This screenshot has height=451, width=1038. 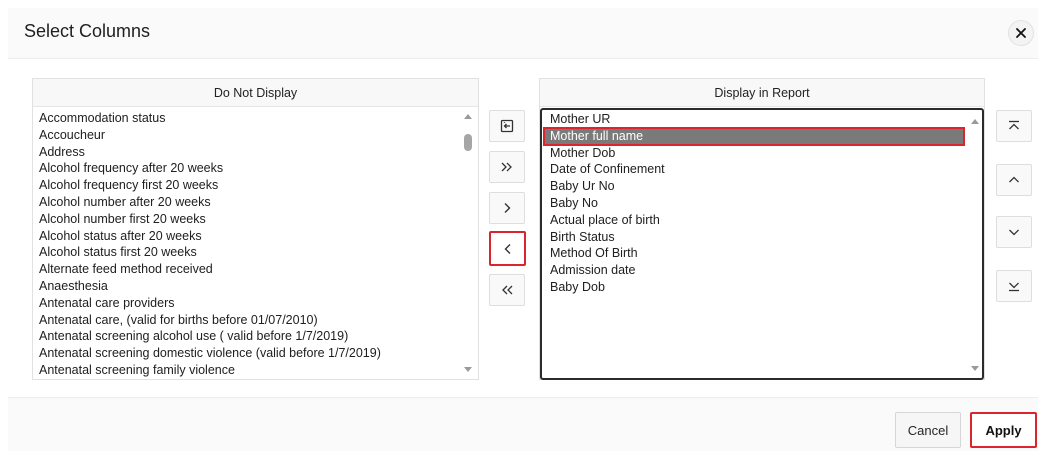 What do you see at coordinates (246, 219) in the screenshot?
I see `list-item: Alcohol number first 20 weeks` at bounding box center [246, 219].